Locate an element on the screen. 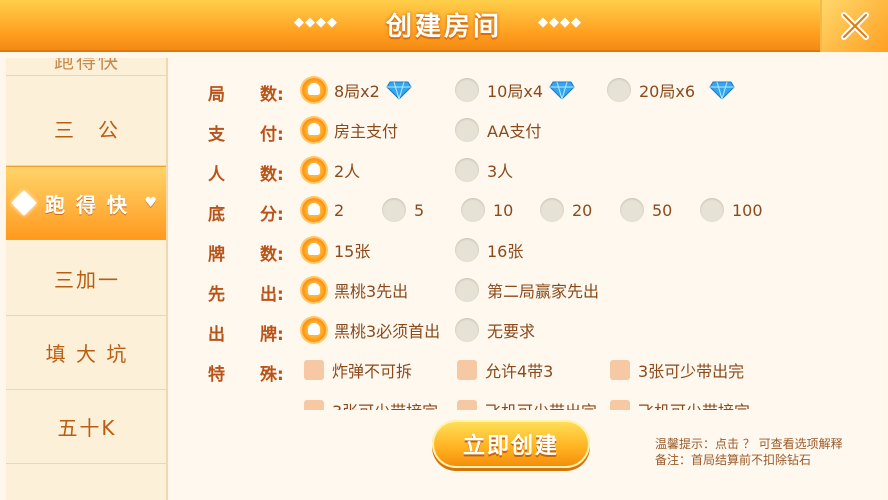 The width and height of the screenshot is (888, 500). special-row: 特殊: 炸弹不可拆 允许4带3 3张可少带出完 is located at coordinates (526, 374).